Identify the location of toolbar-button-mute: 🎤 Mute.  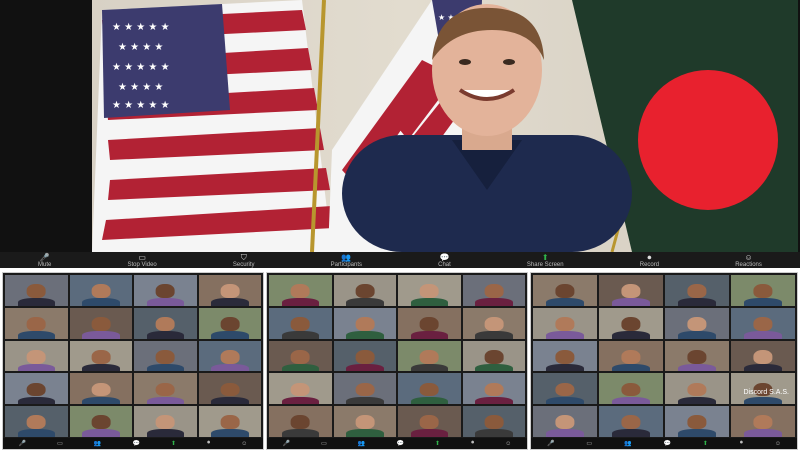
(44, 260).